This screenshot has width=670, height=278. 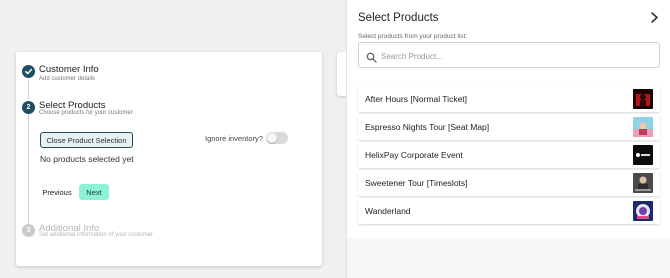 I want to click on product-item: Wanderland, so click(x=509, y=211).